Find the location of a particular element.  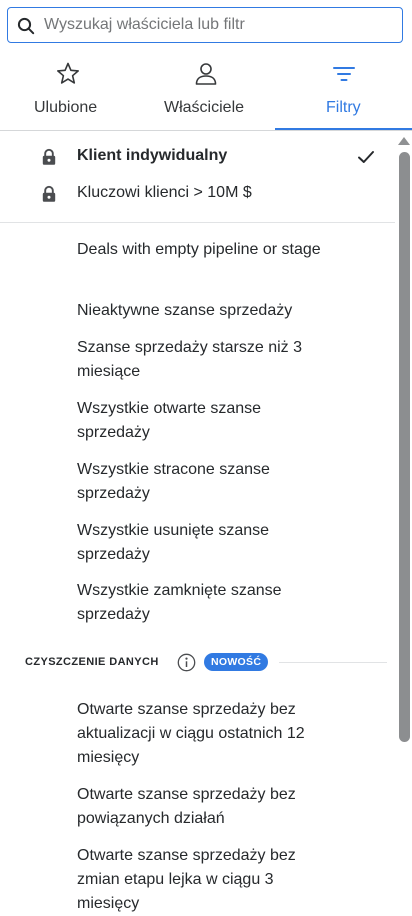

scroll-up-arrow is located at coordinates (404, 141).